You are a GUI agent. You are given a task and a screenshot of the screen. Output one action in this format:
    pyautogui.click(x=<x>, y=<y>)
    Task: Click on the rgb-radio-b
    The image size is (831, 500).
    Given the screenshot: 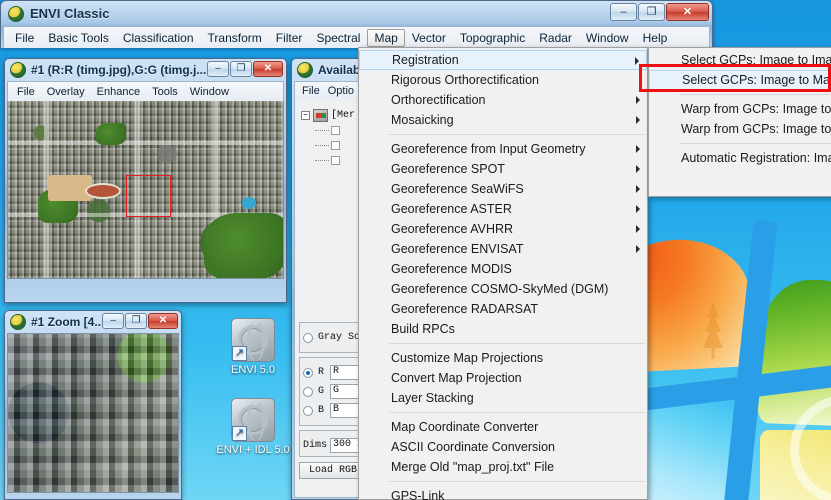 What is the action you would take?
    pyautogui.click(x=308, y=410)
    